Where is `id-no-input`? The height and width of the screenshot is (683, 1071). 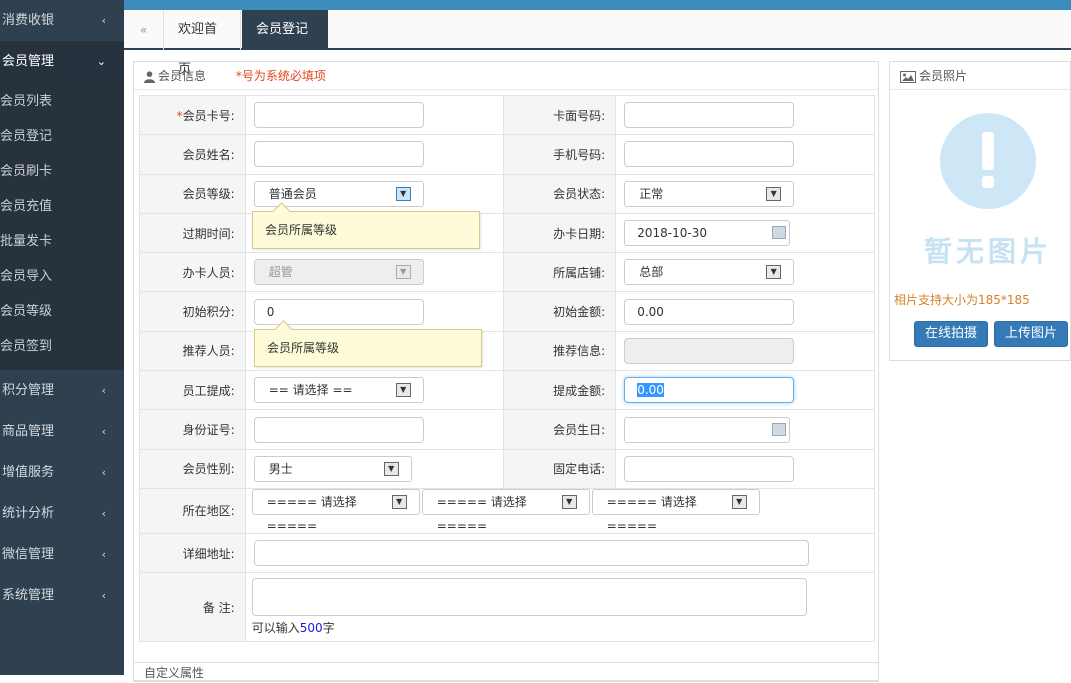
id-no-input is located at coordinates (338, 429).